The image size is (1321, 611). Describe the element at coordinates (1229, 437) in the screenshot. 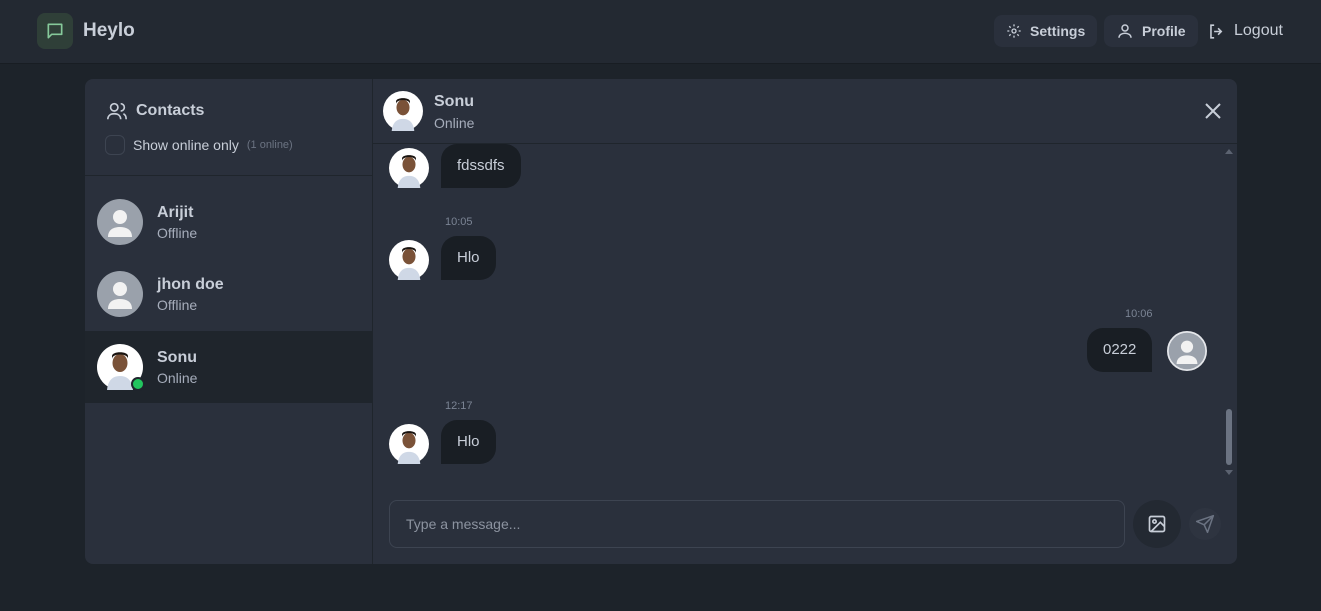

I see `scrollbar-thumb` at that location.